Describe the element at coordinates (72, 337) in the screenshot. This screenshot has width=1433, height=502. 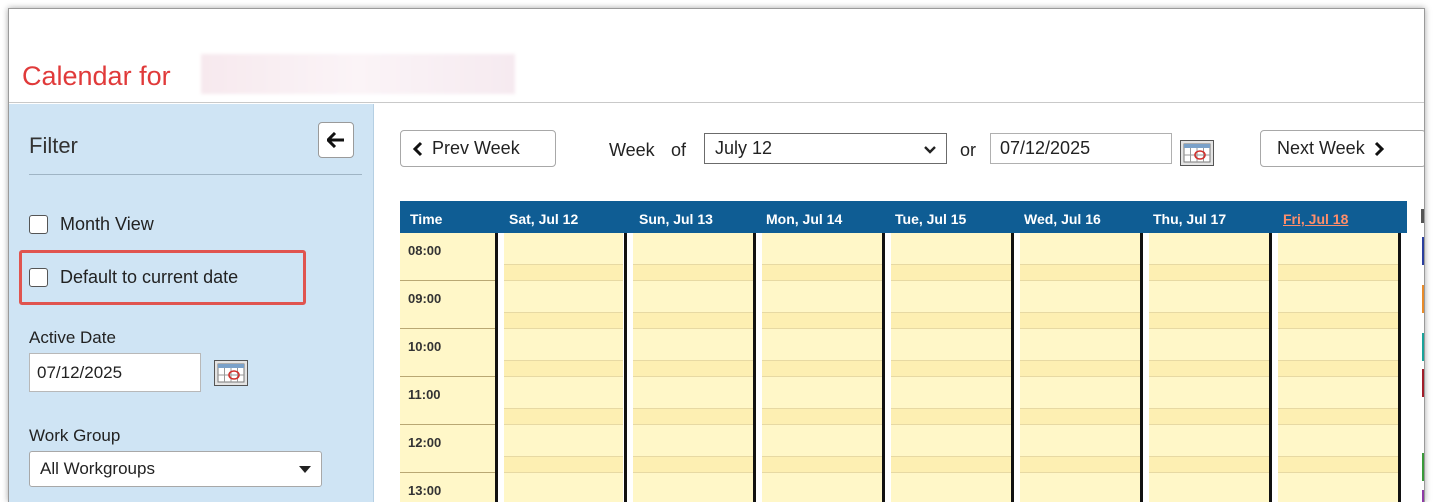
I see `active-date-label: Active Date` at that location.